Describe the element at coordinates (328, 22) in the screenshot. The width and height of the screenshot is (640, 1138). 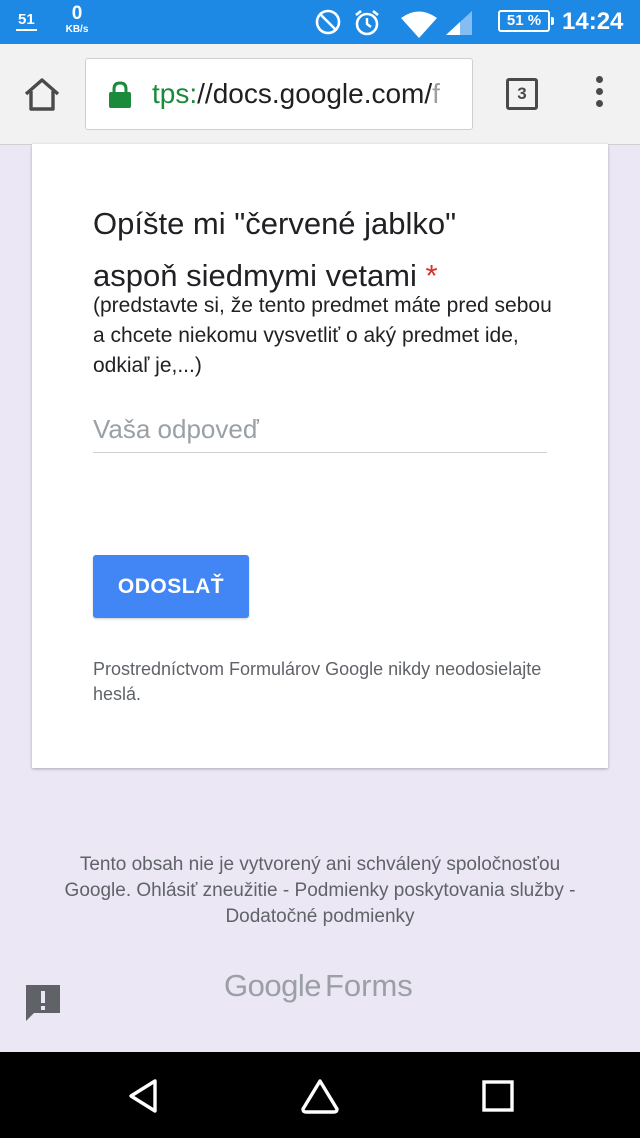
I see `no-disturb-icon` at that location.